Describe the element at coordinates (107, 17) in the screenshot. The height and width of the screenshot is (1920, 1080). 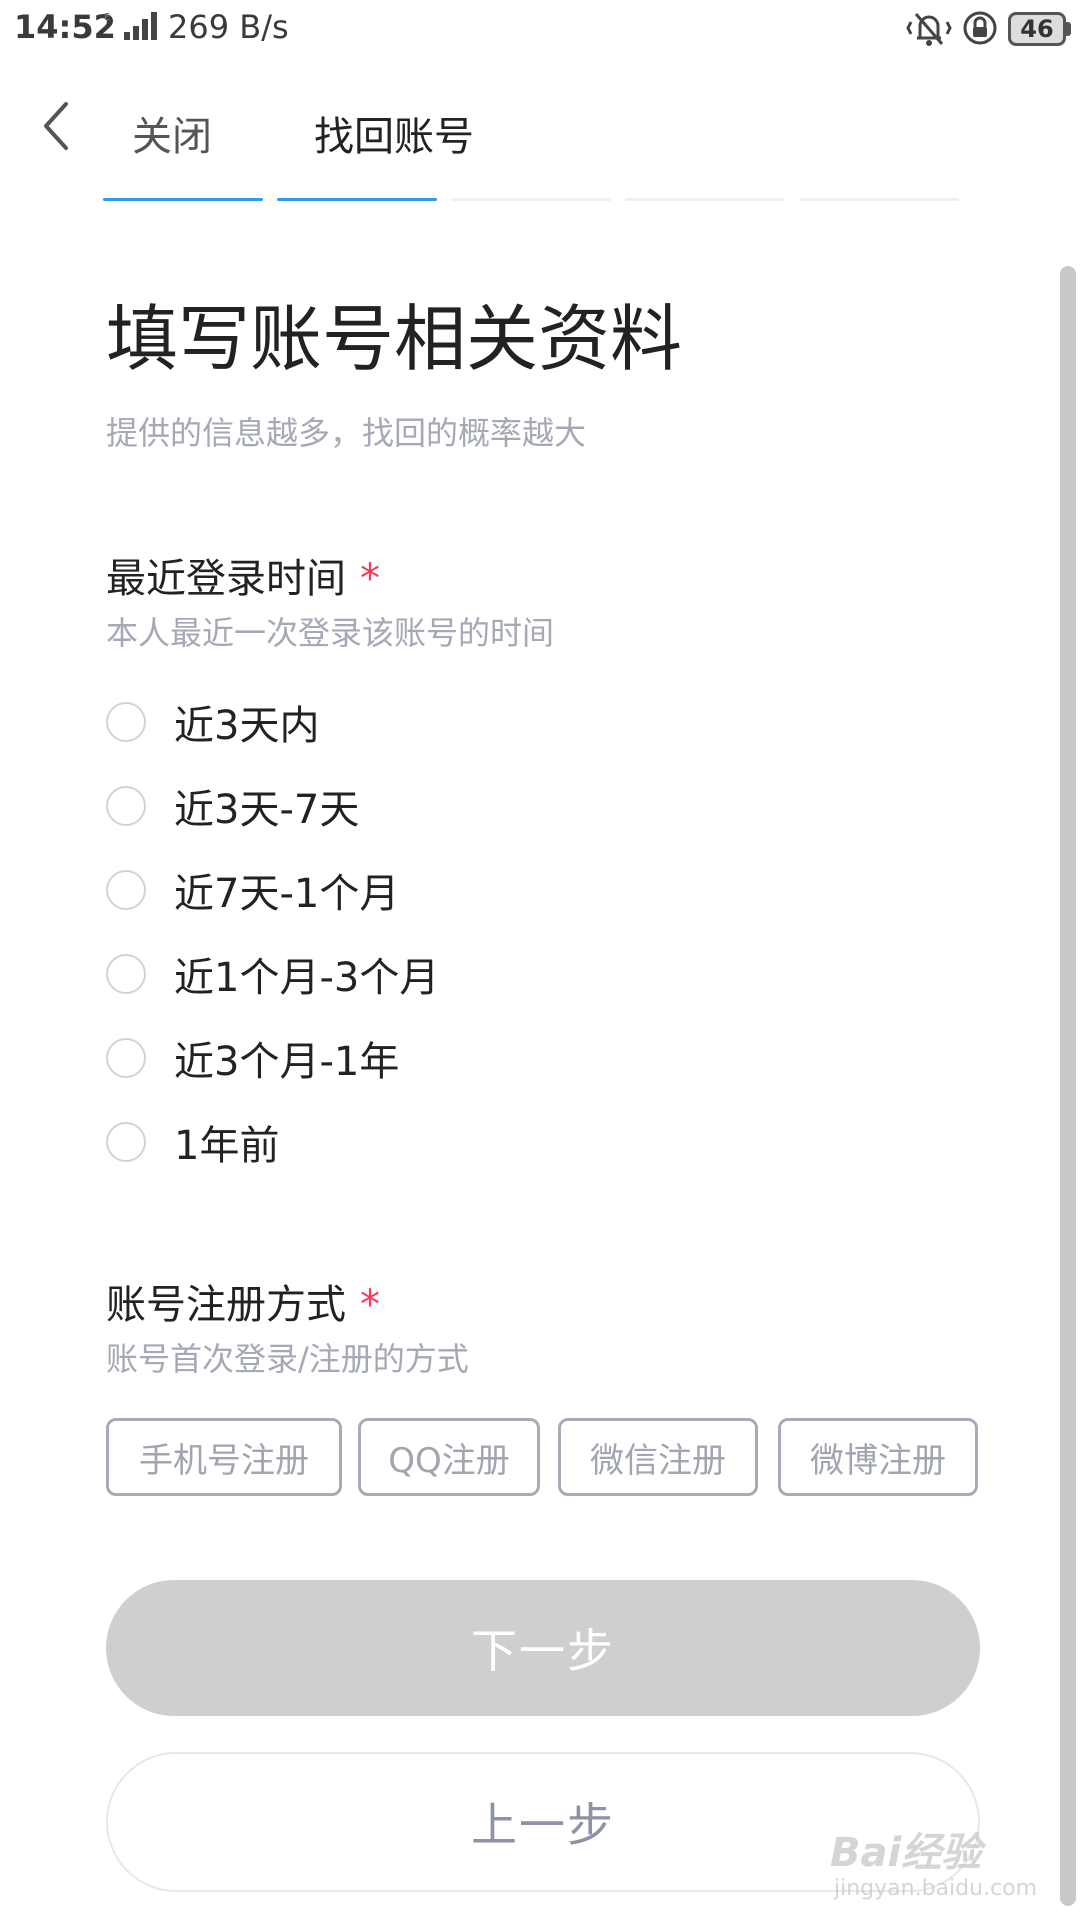
I see `svg-text: E` at that location.